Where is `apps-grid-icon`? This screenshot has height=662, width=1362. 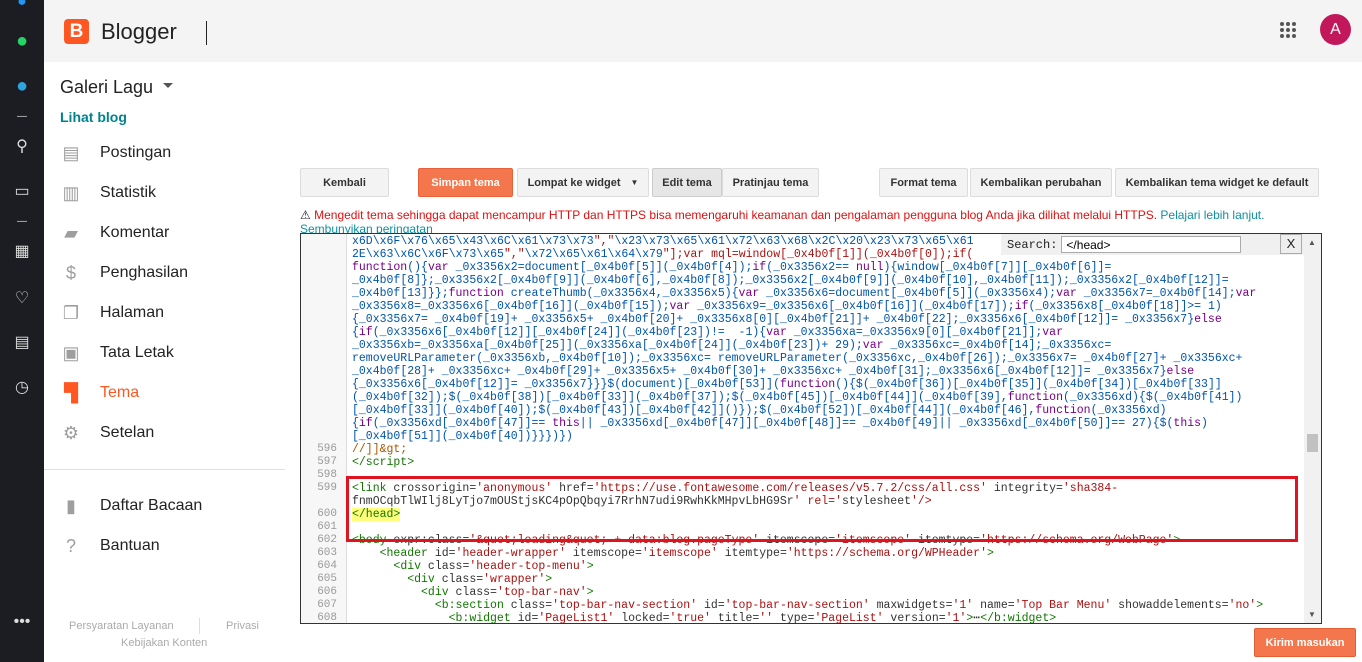
apps-grid-icon is located at coordinates (1288, 30).